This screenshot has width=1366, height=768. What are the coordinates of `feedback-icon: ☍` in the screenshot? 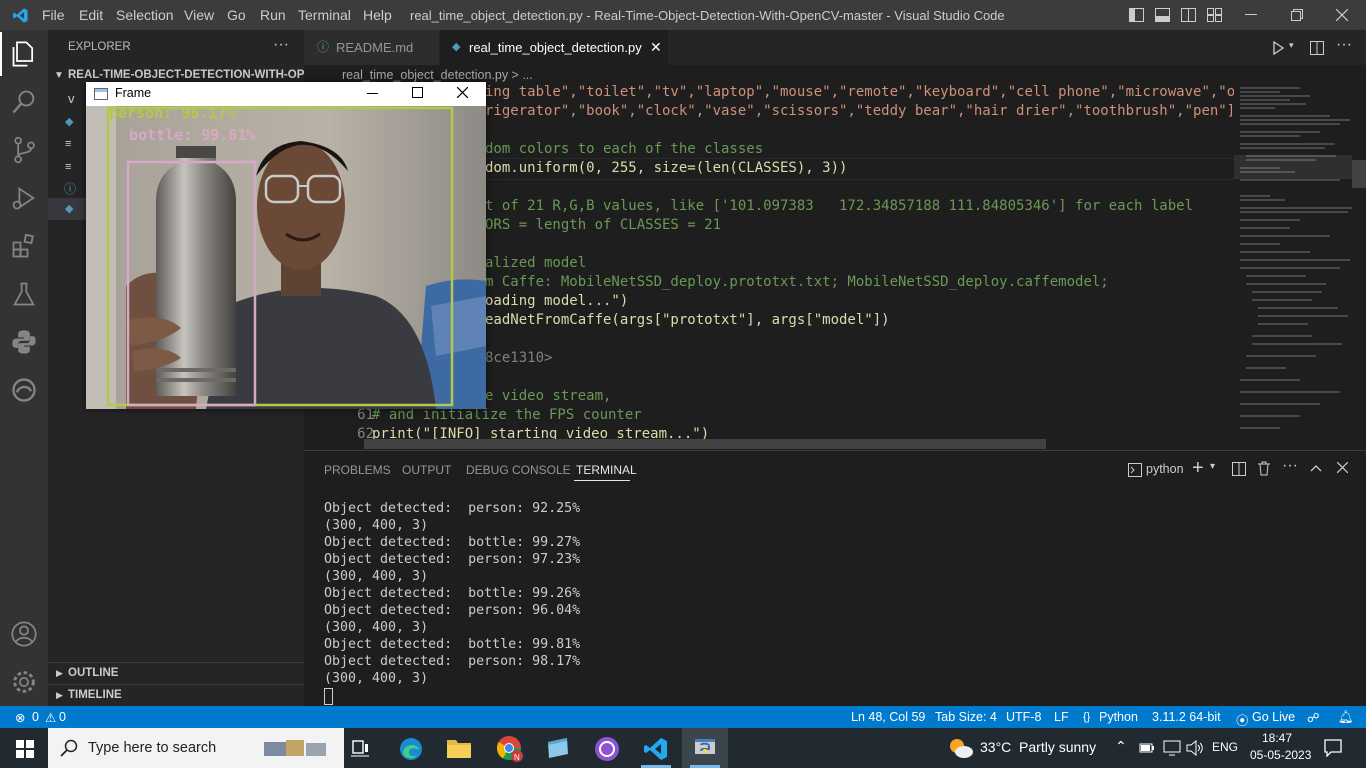 It's located at (1313, 717).